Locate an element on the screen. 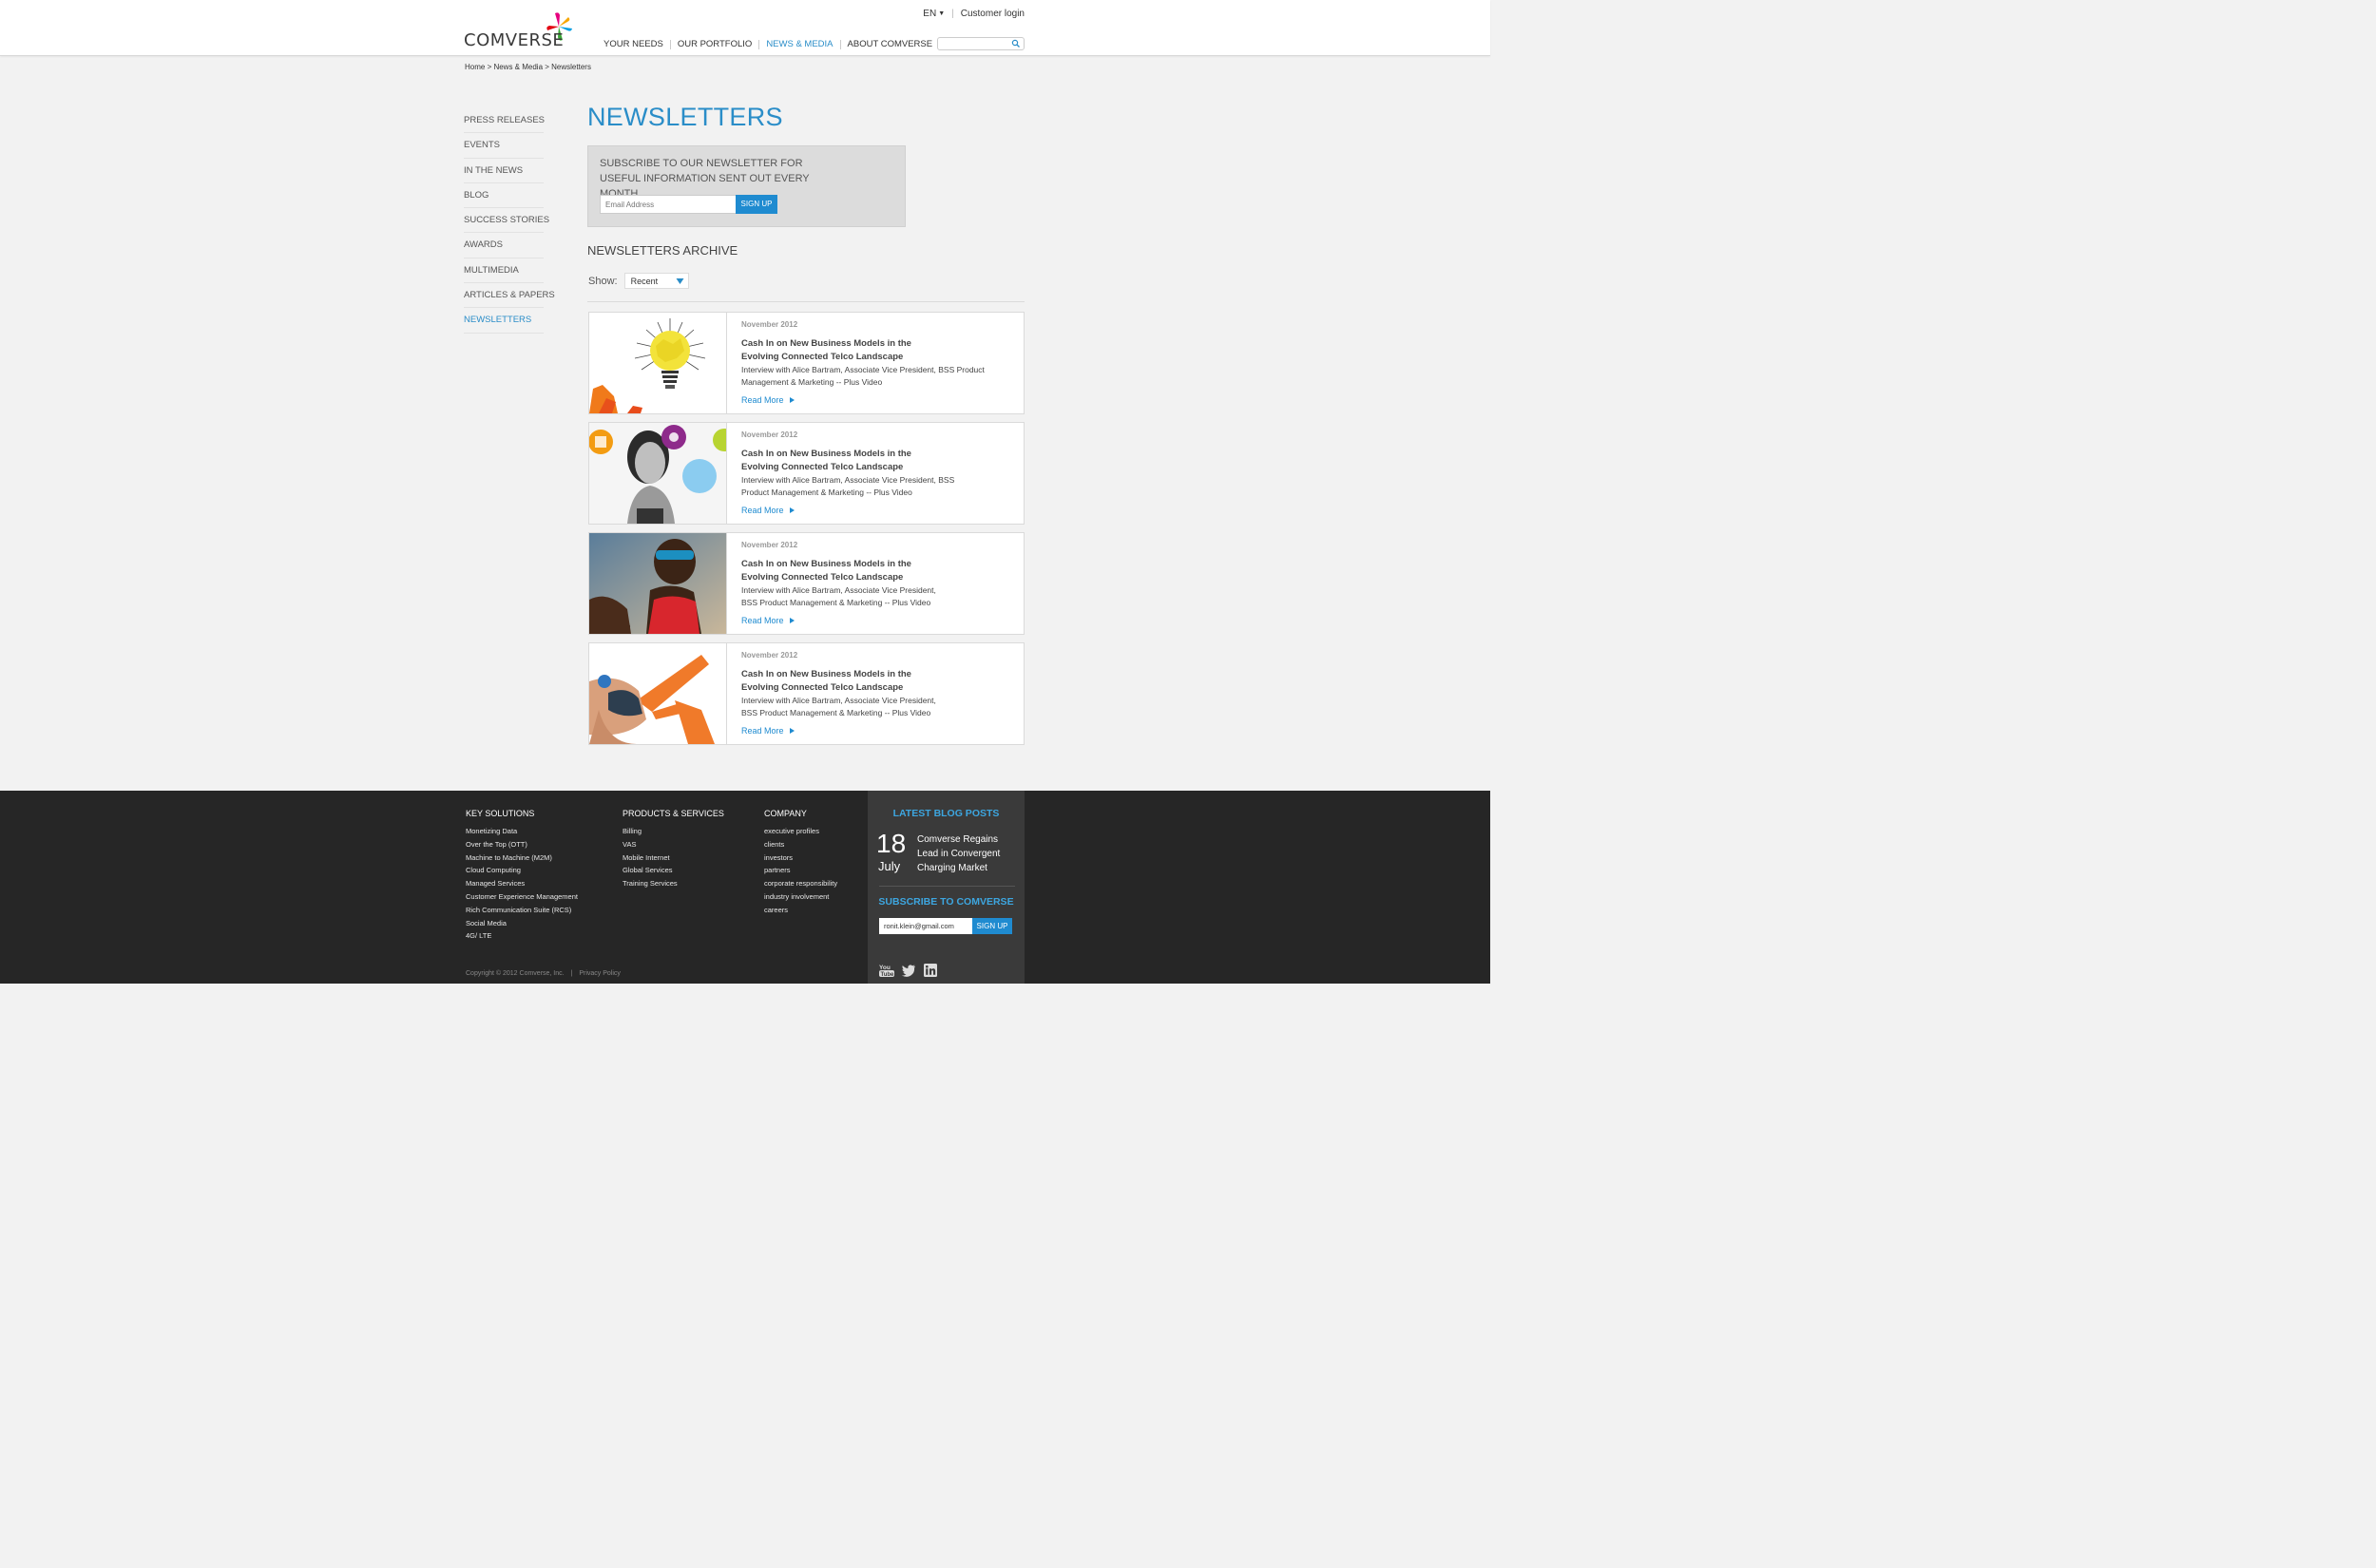  comverse-logo: COMVERSE is located at coordinates (521, 30).